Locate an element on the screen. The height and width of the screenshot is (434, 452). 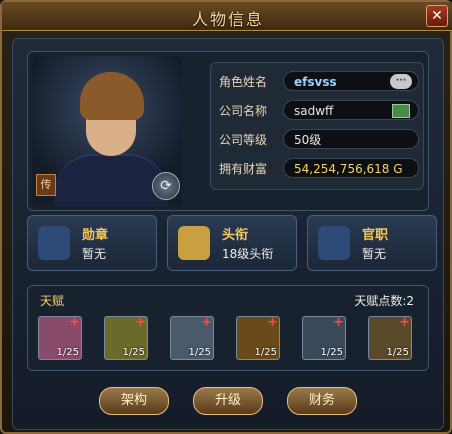
biography-tag: 传 is located at coordinates (46, 185).